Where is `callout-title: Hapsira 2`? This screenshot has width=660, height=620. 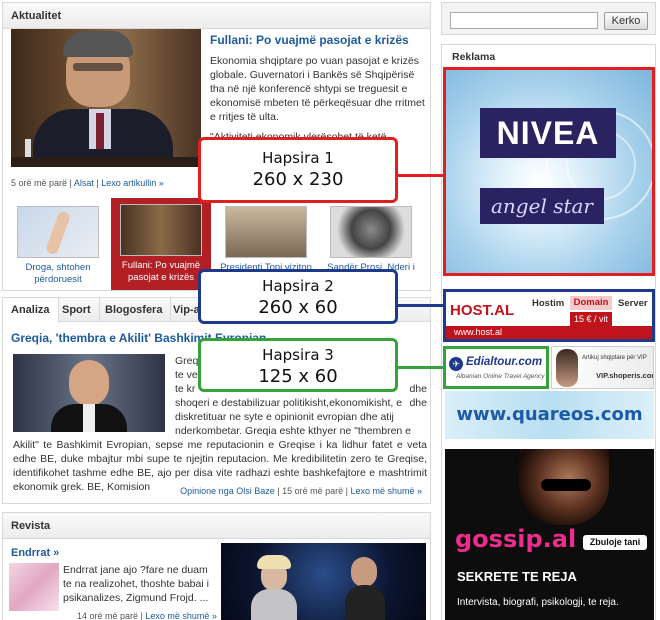 callout-title: Hapsira 2 is located at coordinates (298, 286).